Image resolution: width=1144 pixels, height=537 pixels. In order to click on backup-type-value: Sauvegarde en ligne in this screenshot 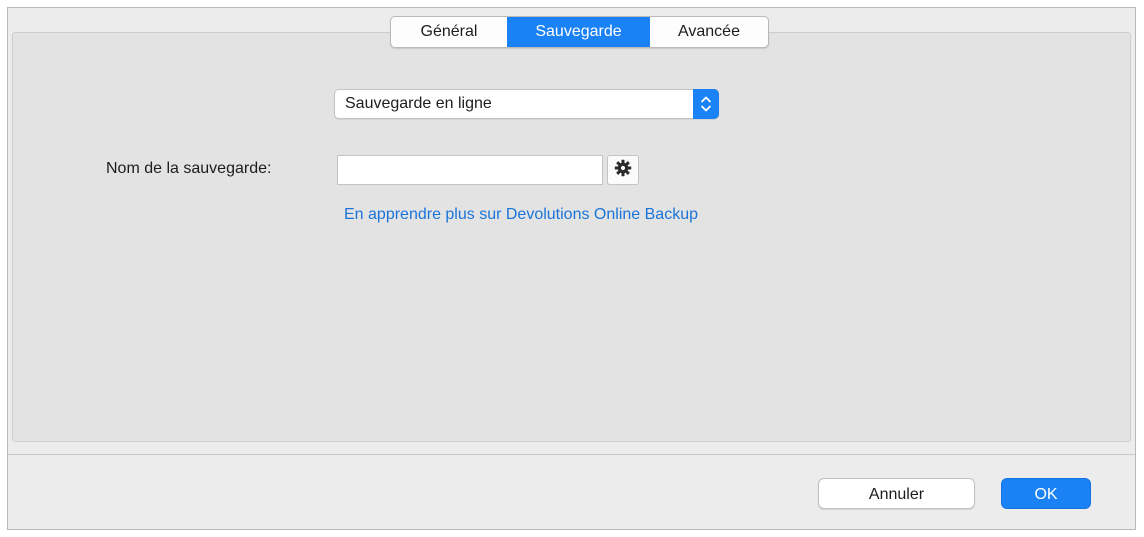, I will do `click(418, 103)`.